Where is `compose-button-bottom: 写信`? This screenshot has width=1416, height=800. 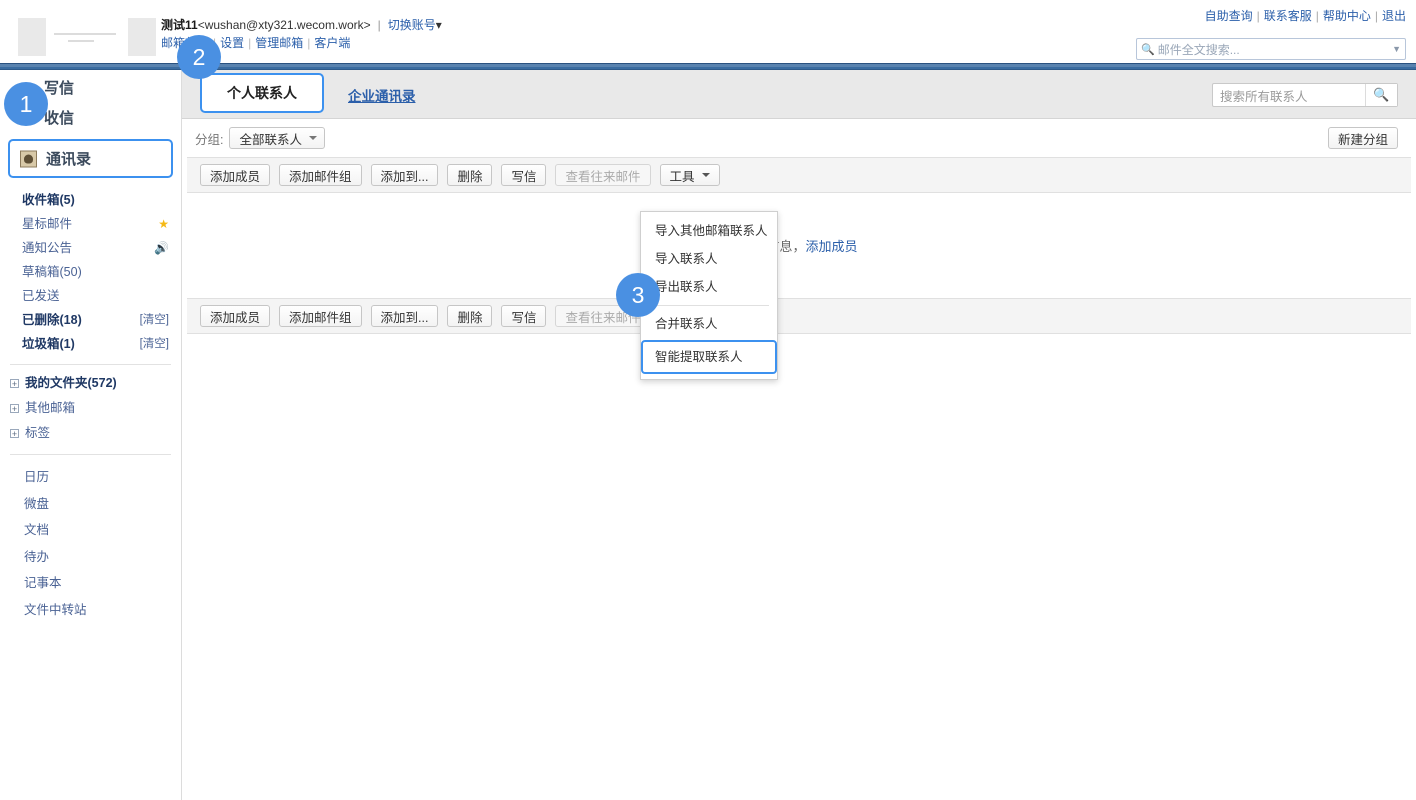 compose-button-bottom: 写信 is located at coordinates (524, 316).